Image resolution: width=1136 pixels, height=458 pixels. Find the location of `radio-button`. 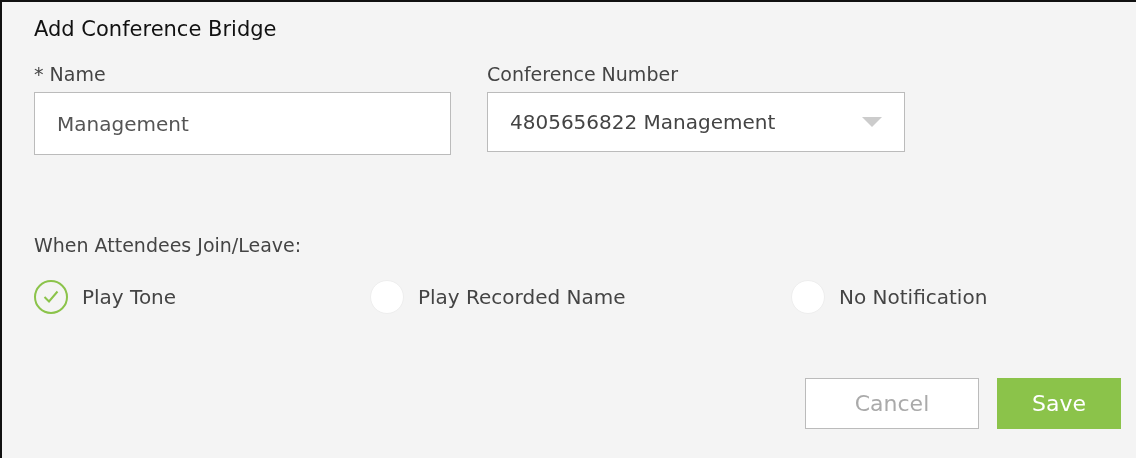

radio-button is located at coordinates (51, 296).